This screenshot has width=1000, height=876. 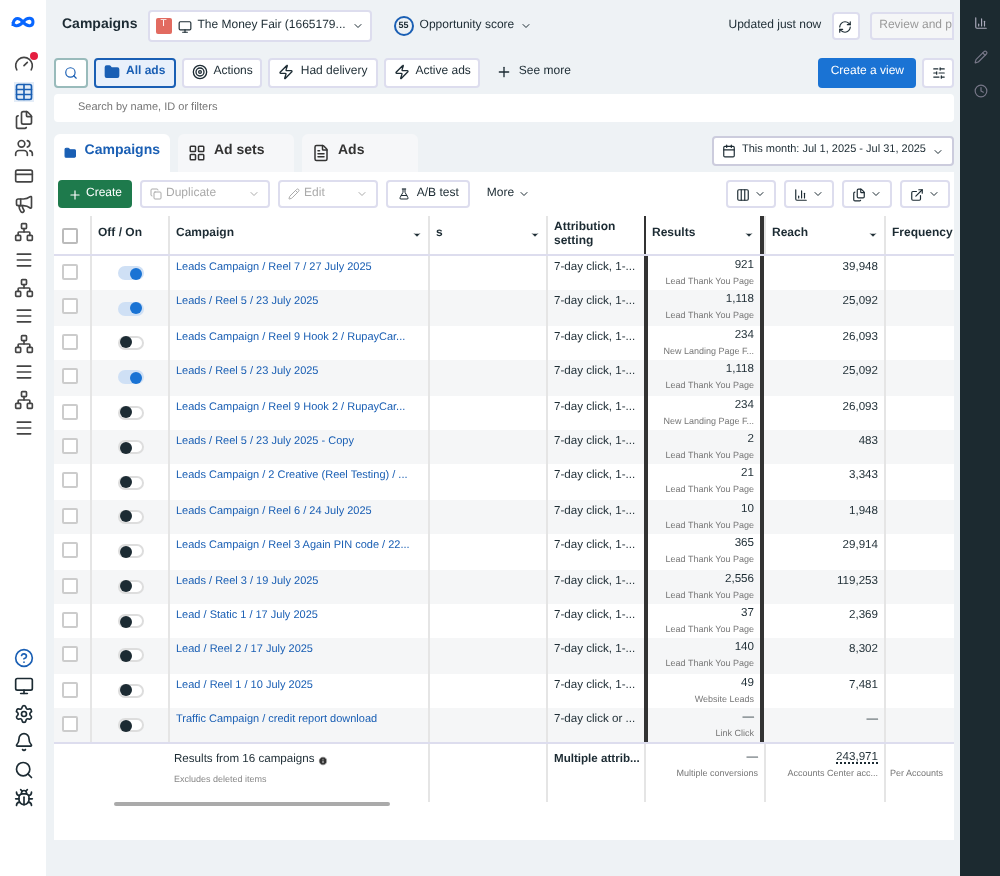 I want to click on gauge-icon, so click(x=23, y=64).